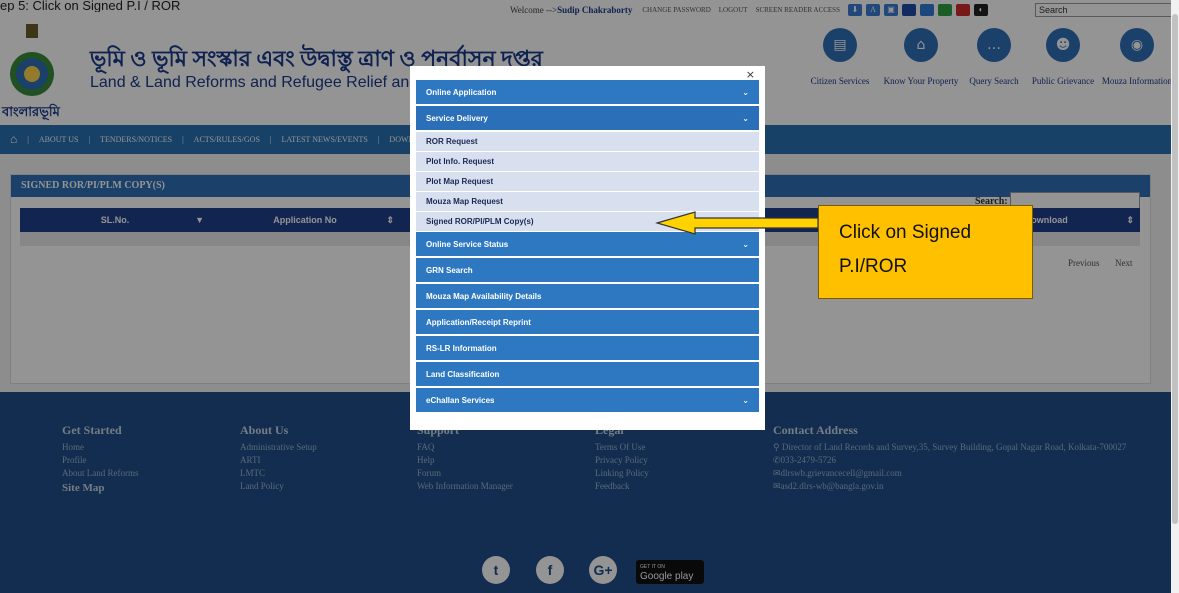 Image resolution: width=1179 pixels, height=593 pixels. Describe the element at coordinates (587, 142) in the screenshot. I see `submenu-ror-request: ROR Request` at that location.